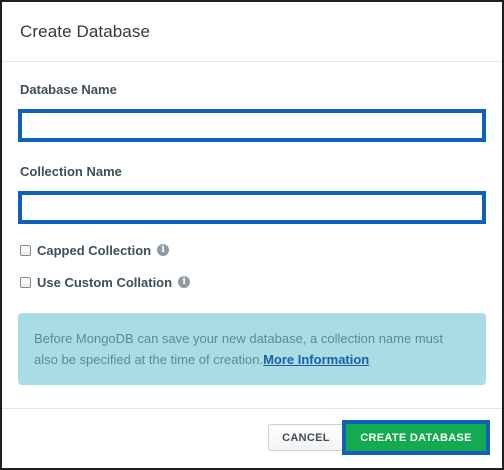 Image resolution: width=504 pixels, height=470 pixels. Describe the element at coordinates (306, 437) in the screenshot. I see `cancel-button: CANCEL` at that location.